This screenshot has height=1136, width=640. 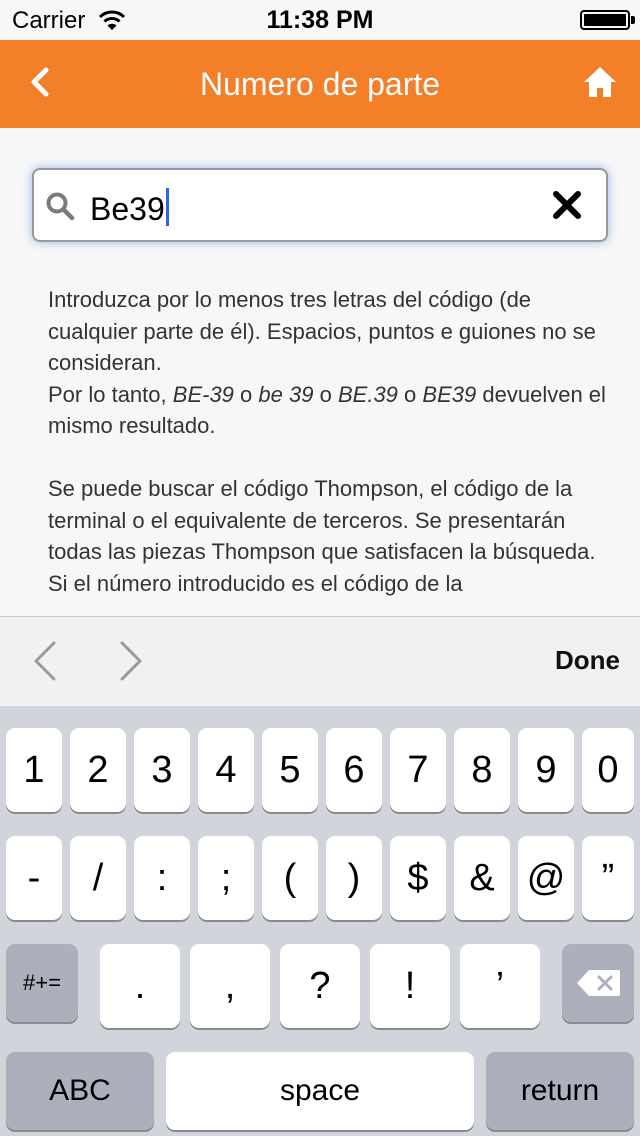 What do you see at coordinates (226, 770) in the screenshot?
I see `key-4: 4` at bounding box center [226, 770].